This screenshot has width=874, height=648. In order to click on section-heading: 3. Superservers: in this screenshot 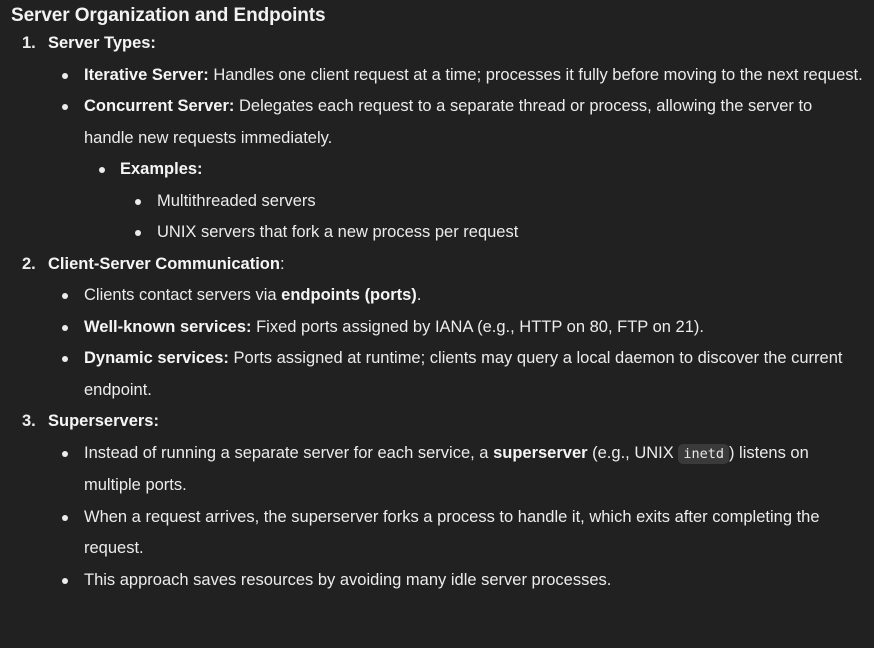, I will do `click(437, 422)`.